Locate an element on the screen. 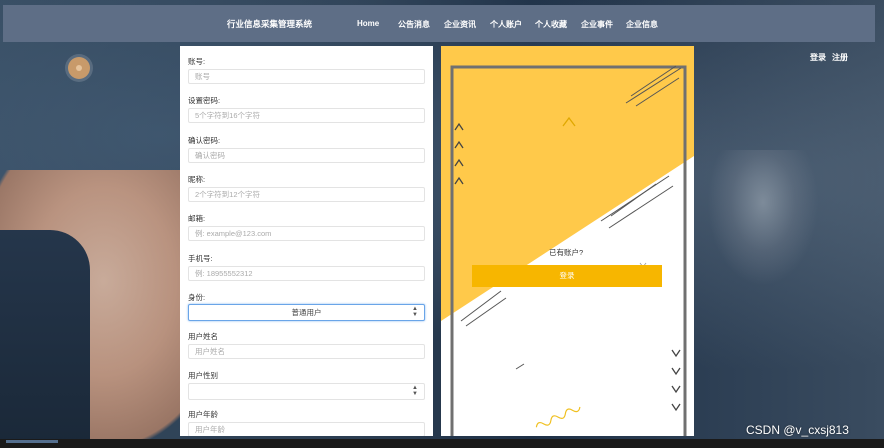  identity-select: 普通用户 ▲ ▼ is located at coordinates (306, 312).